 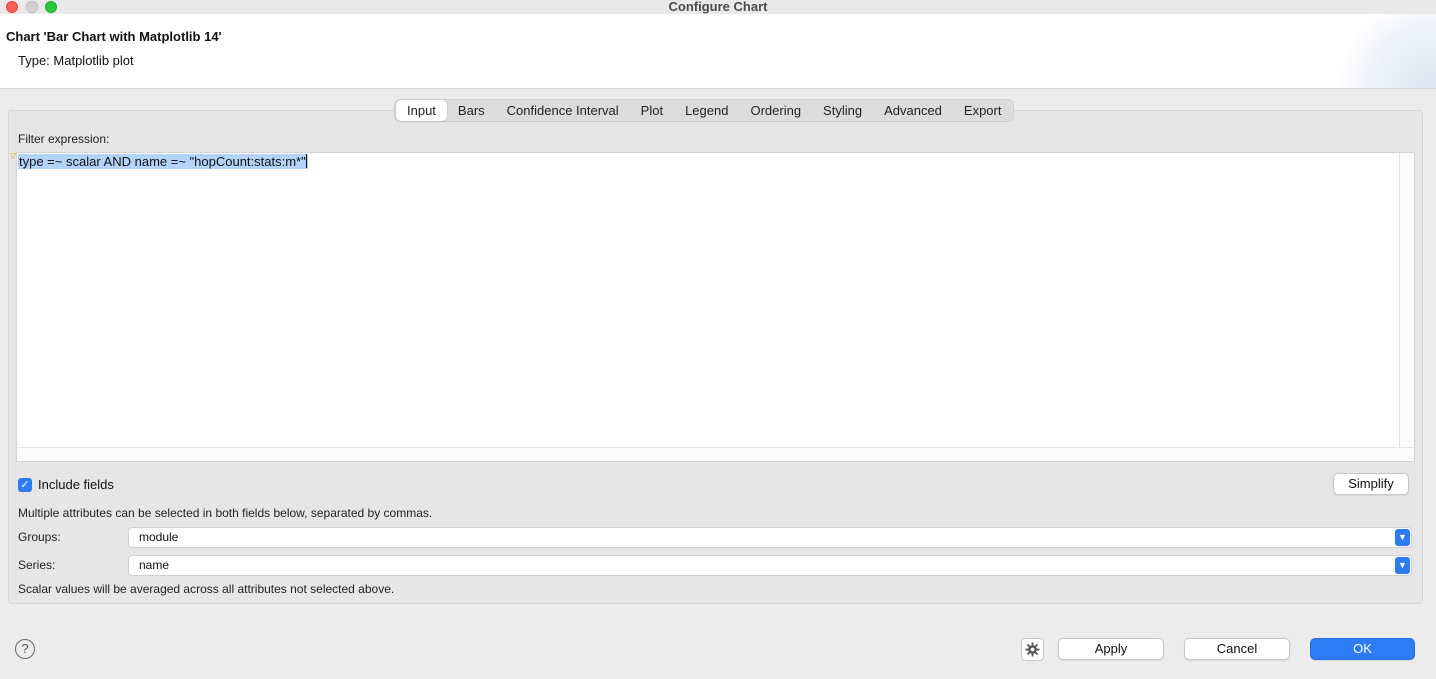 I want to click on tab-legend: Legend, so click(x=706, y=110).